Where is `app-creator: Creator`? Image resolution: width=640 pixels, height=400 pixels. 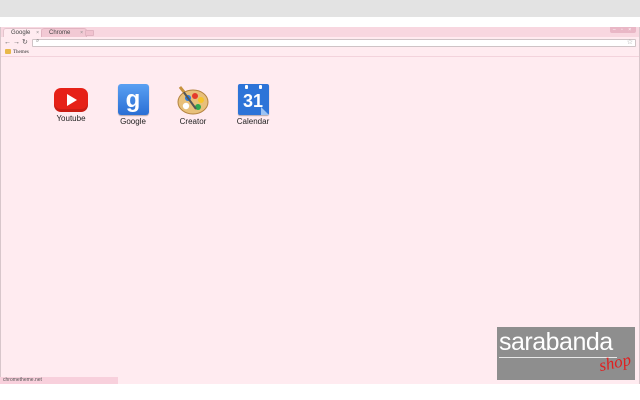 app-creator: Creator is located at coordinates (193, 105).